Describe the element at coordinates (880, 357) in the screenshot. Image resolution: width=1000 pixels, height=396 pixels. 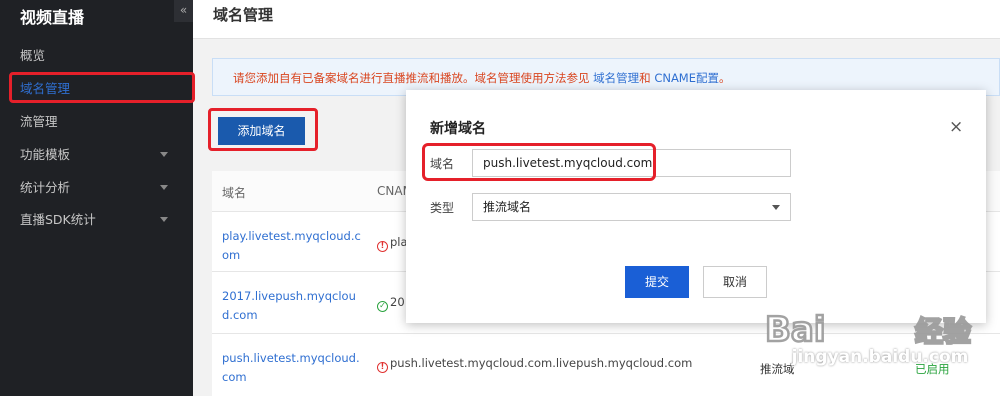
I see `watermark-text: jingyan.baidu.com` at that location.